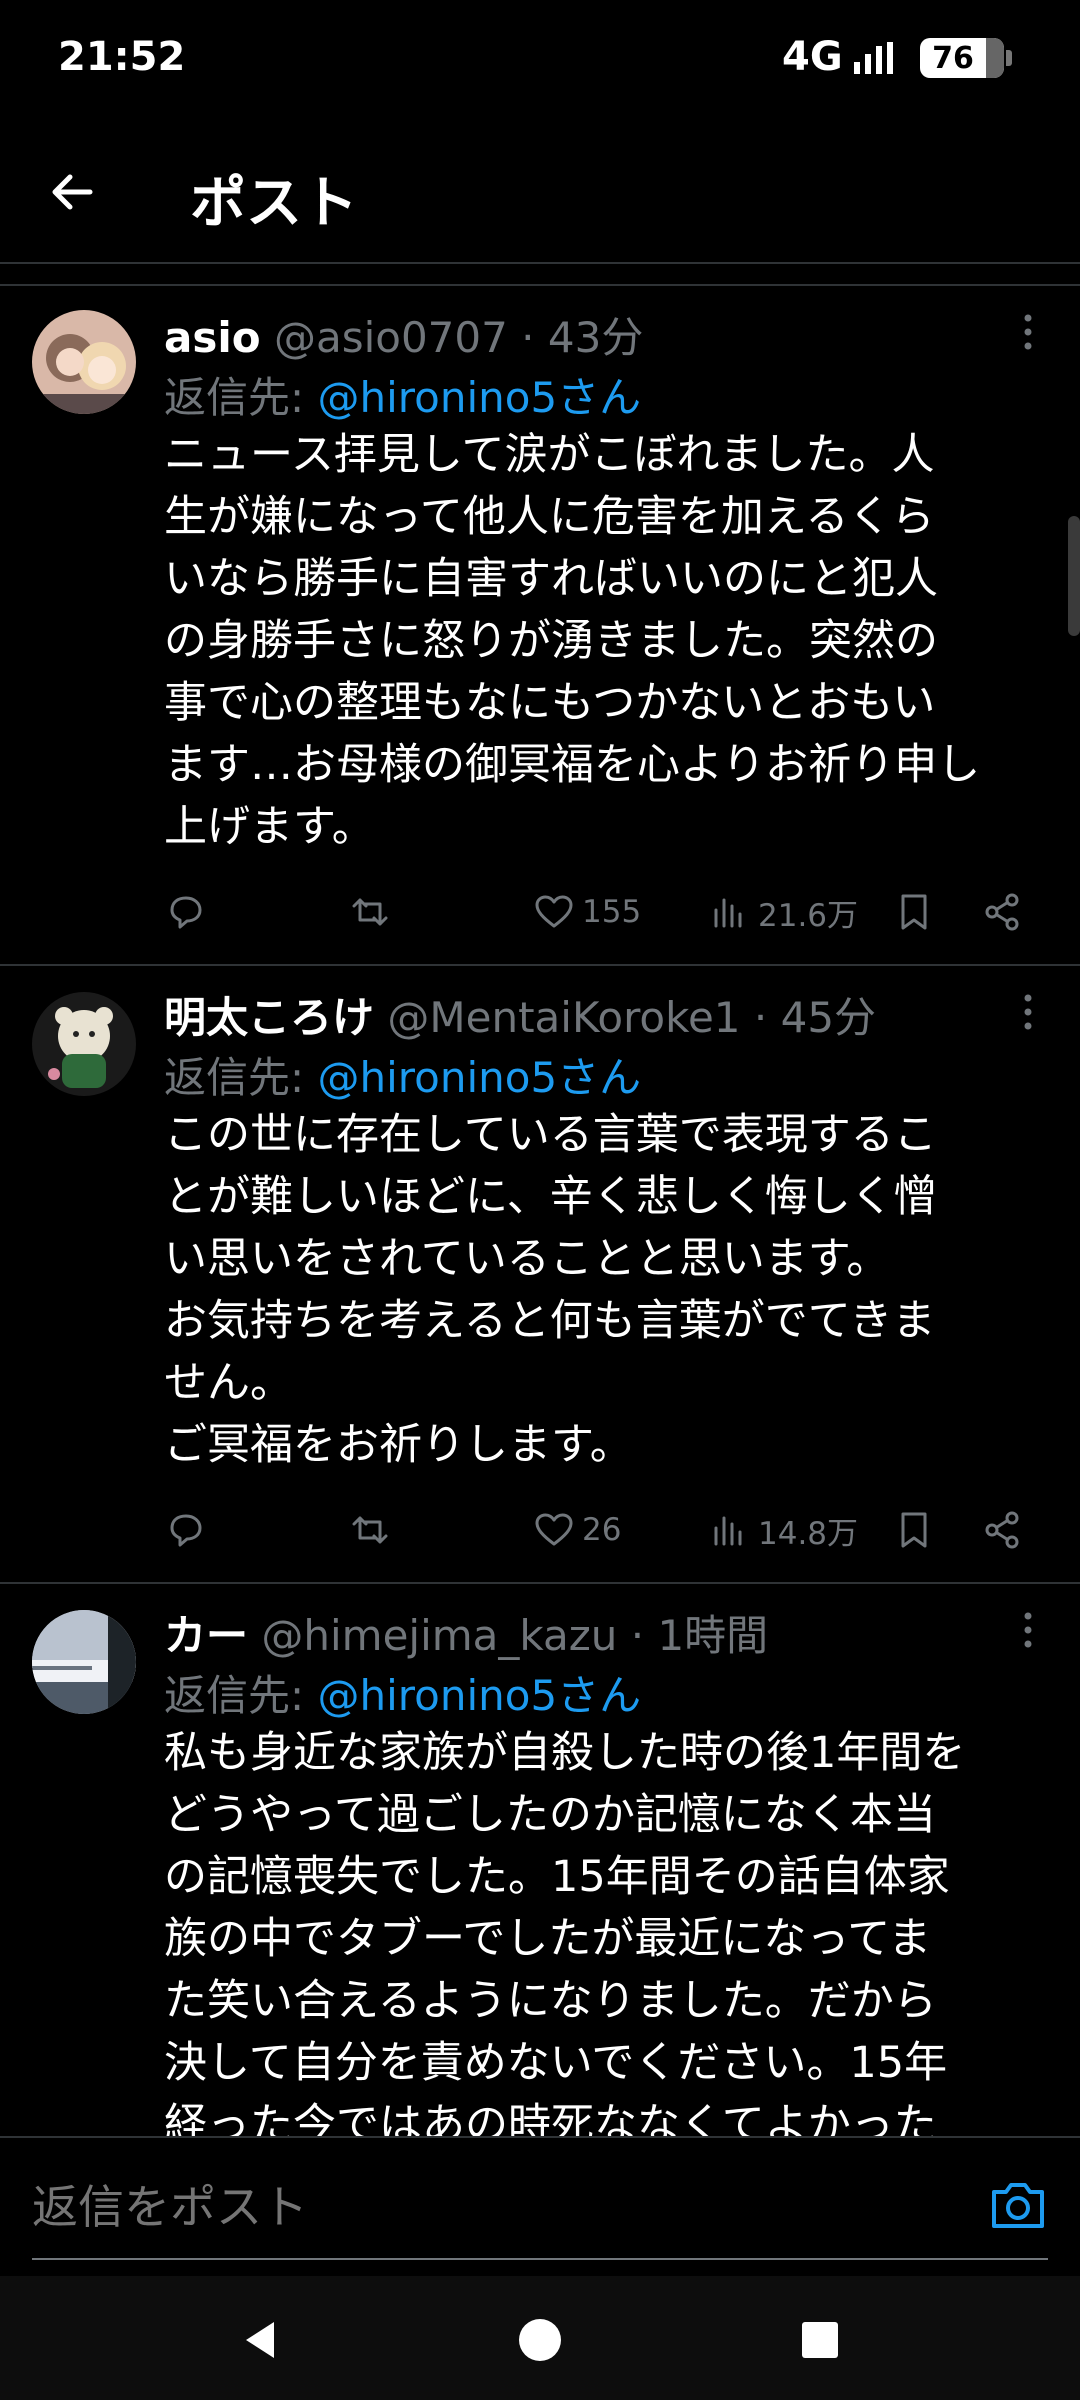  I want to click on status-time: 21:52, so click(122, 57).